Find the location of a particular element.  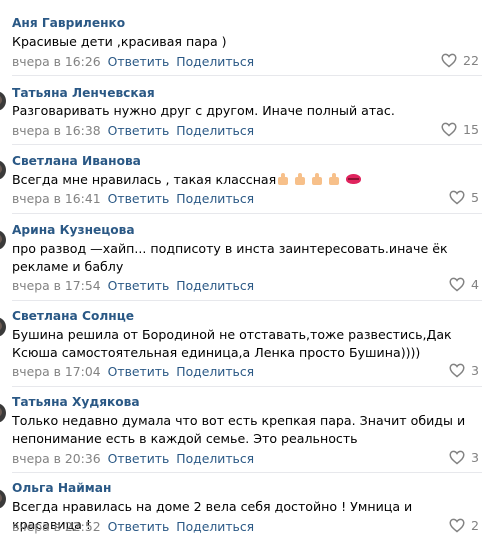

comment-text: Всегда мне нравилась , такая классная is located at coordinates (246, 180).